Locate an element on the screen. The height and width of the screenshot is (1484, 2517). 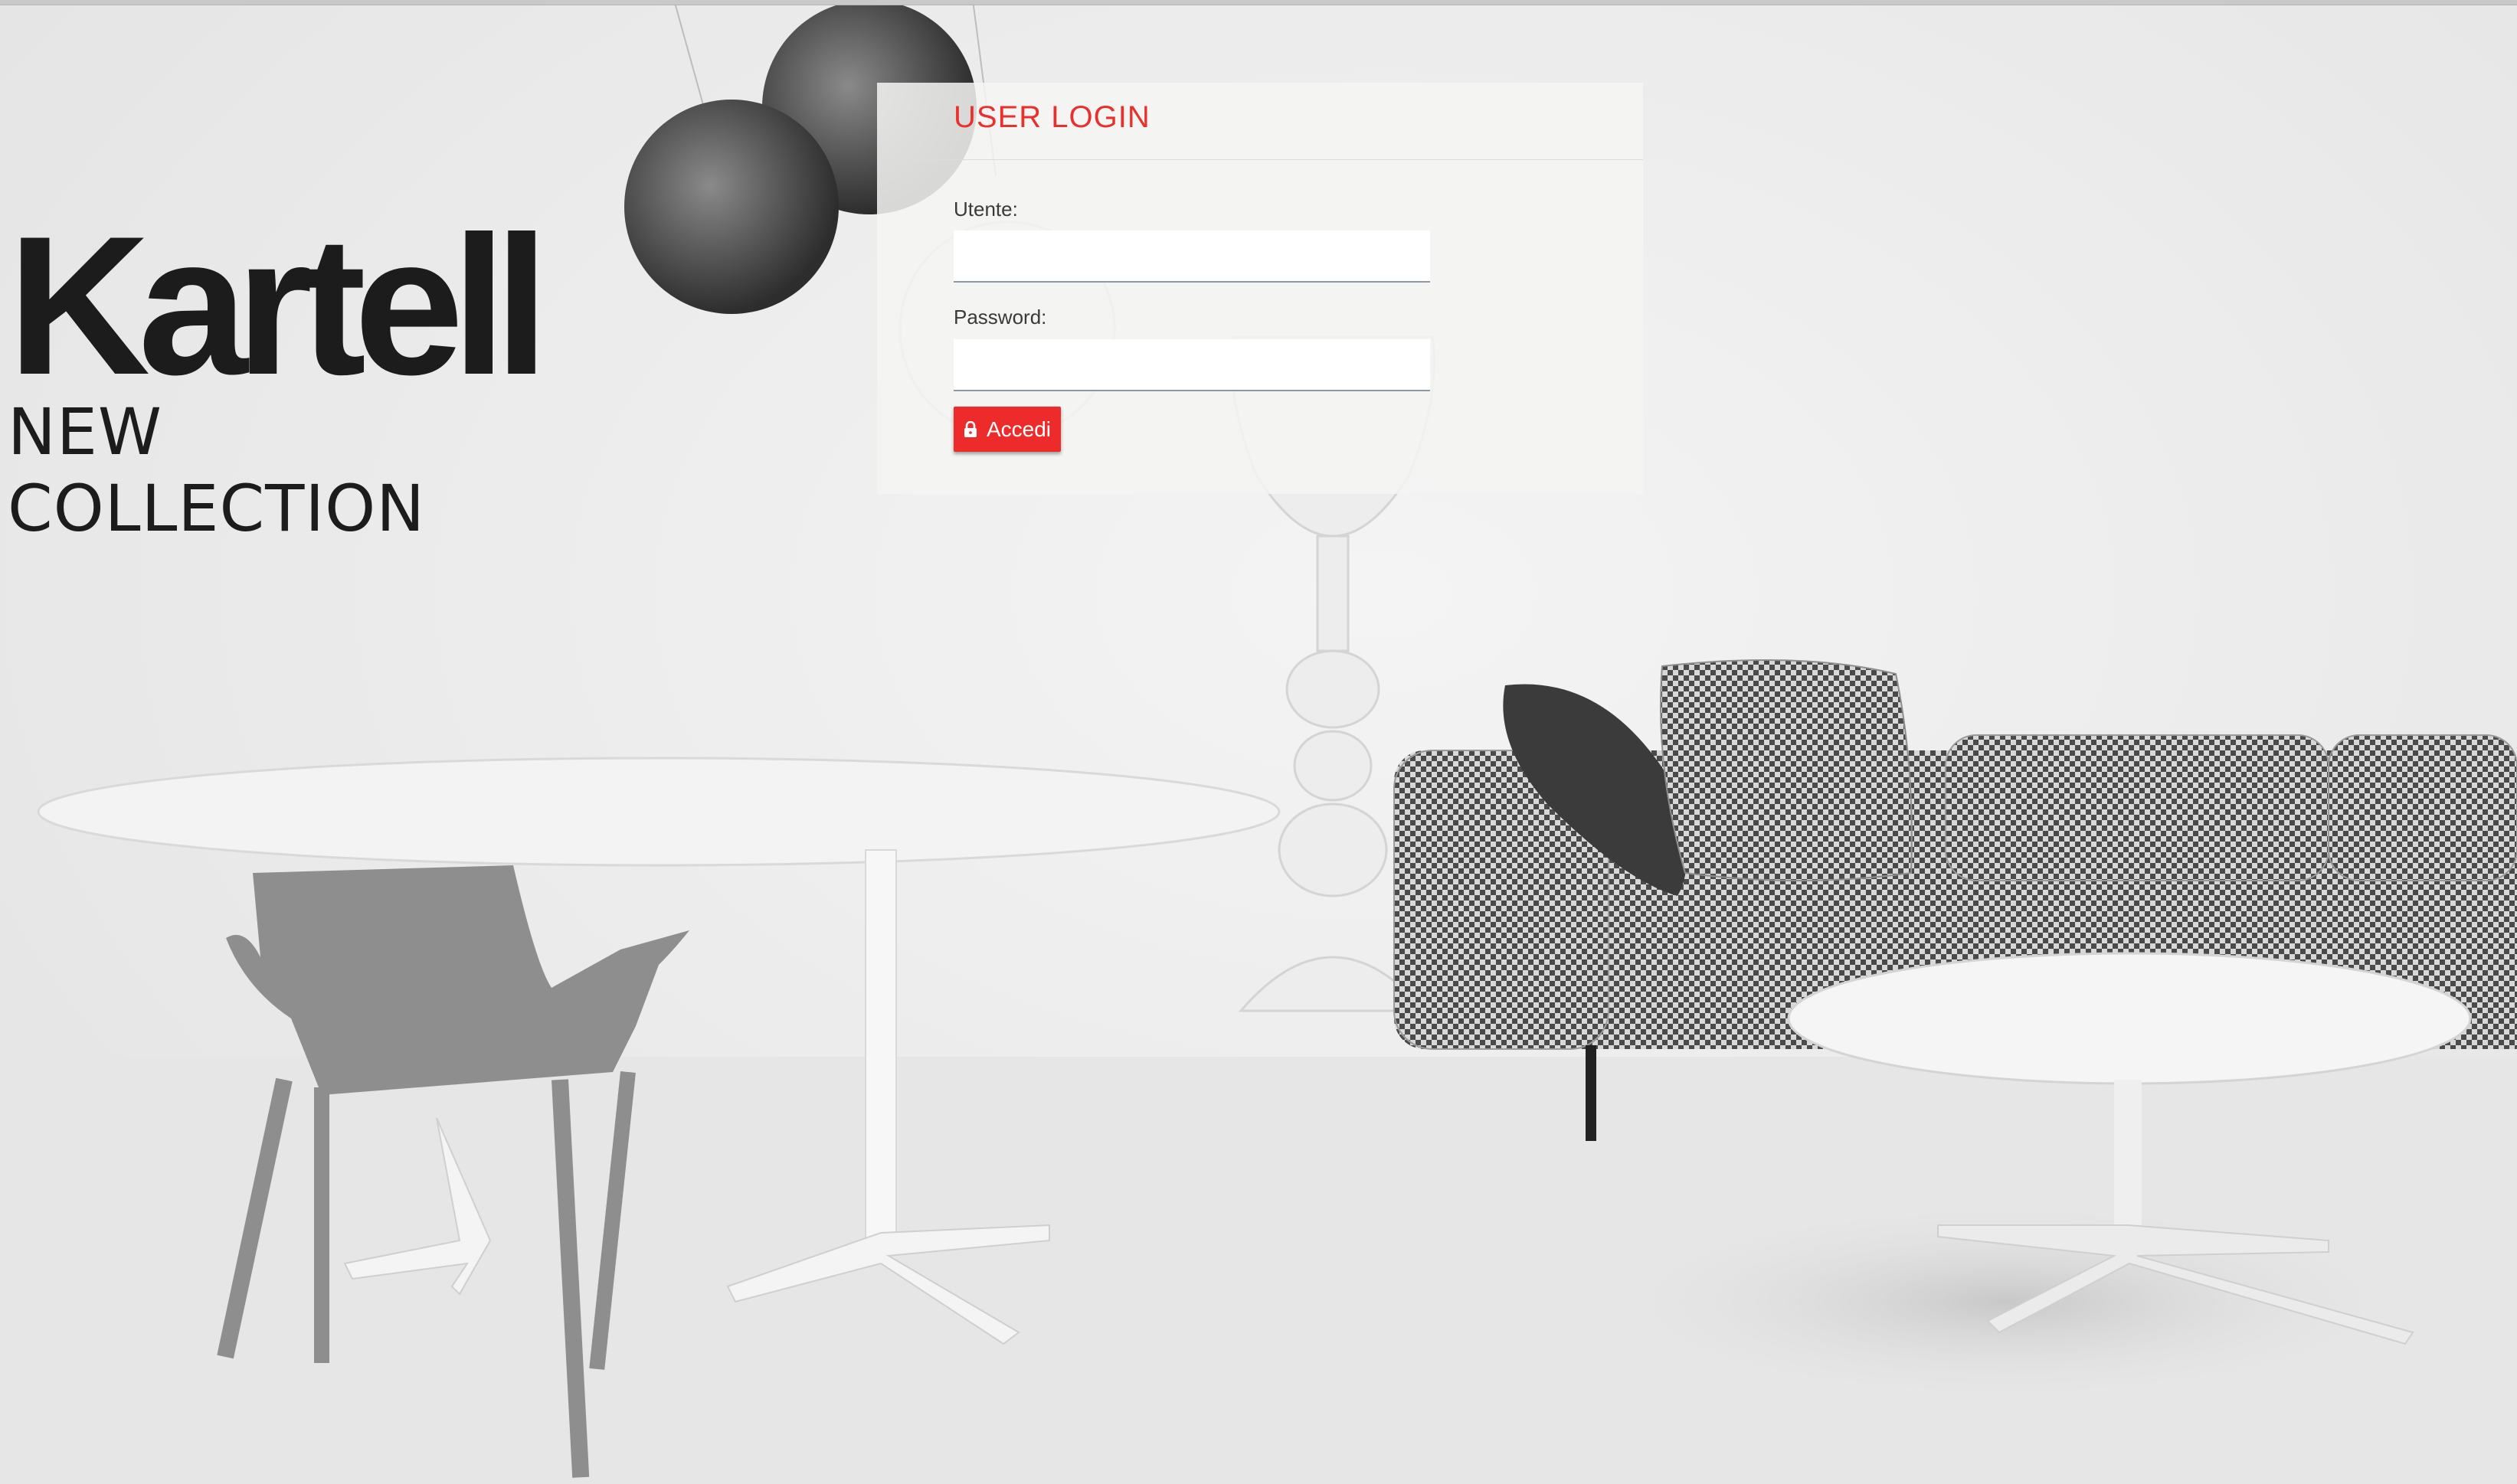
lock-icon is located at coordinates (970, 429).